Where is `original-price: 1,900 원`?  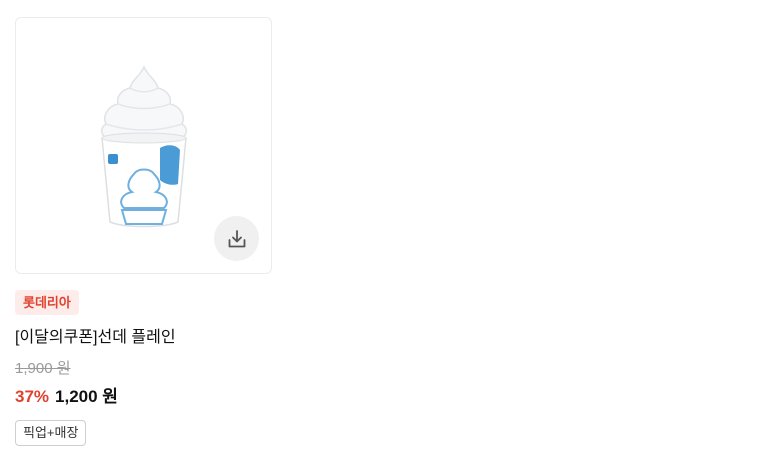 original-price: 1,900 원 is located at coordinates (43, 368).